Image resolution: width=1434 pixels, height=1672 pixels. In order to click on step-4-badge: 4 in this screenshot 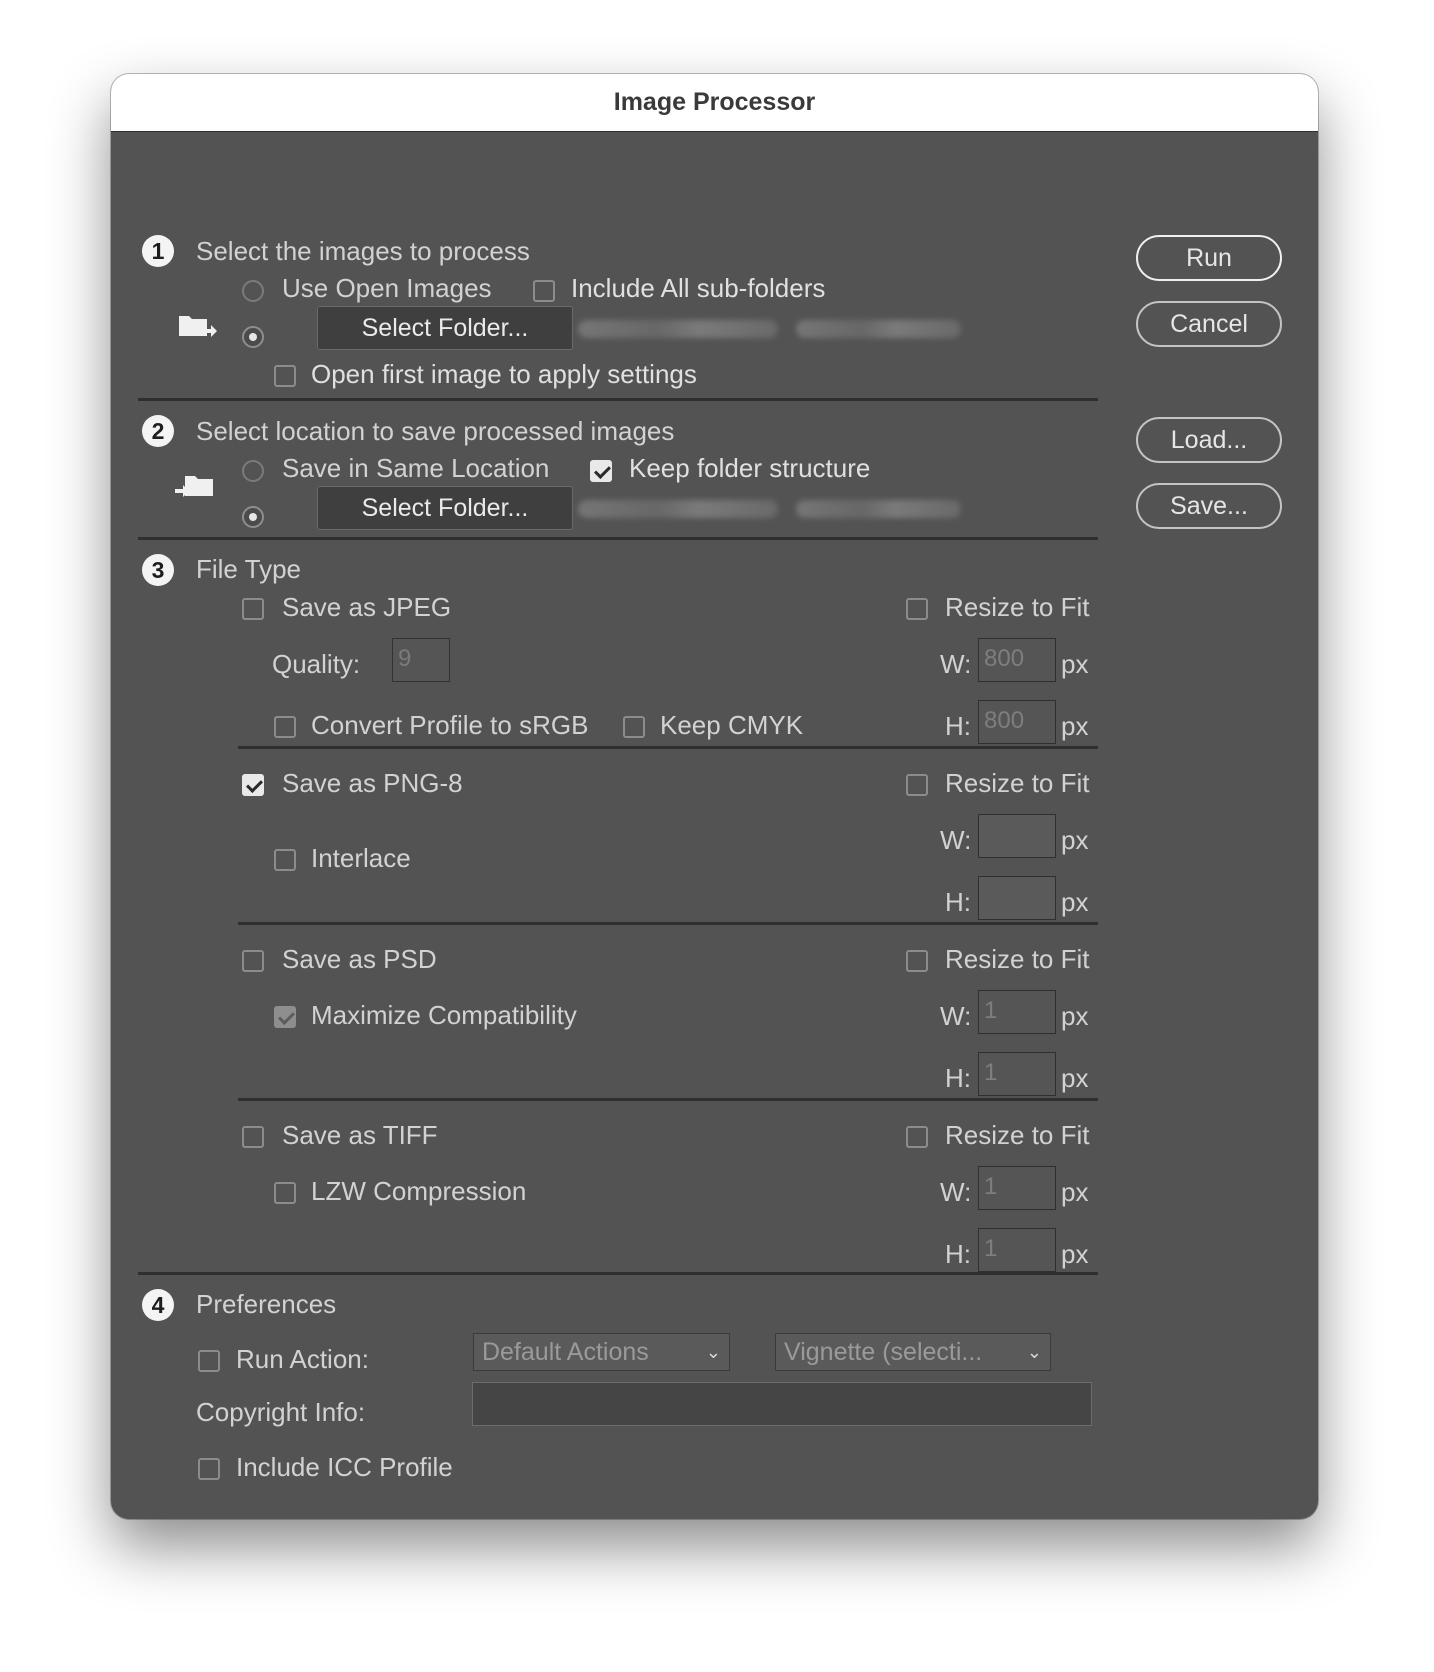, I will do `click(158, 1305)`.